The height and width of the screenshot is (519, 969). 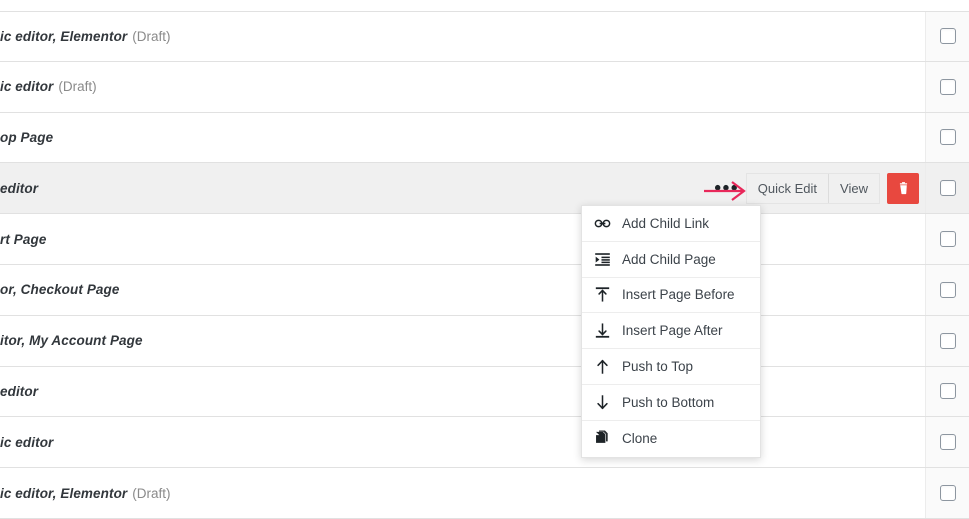 I want to click on row-title-text: op Page, so click(x=26, y=137).